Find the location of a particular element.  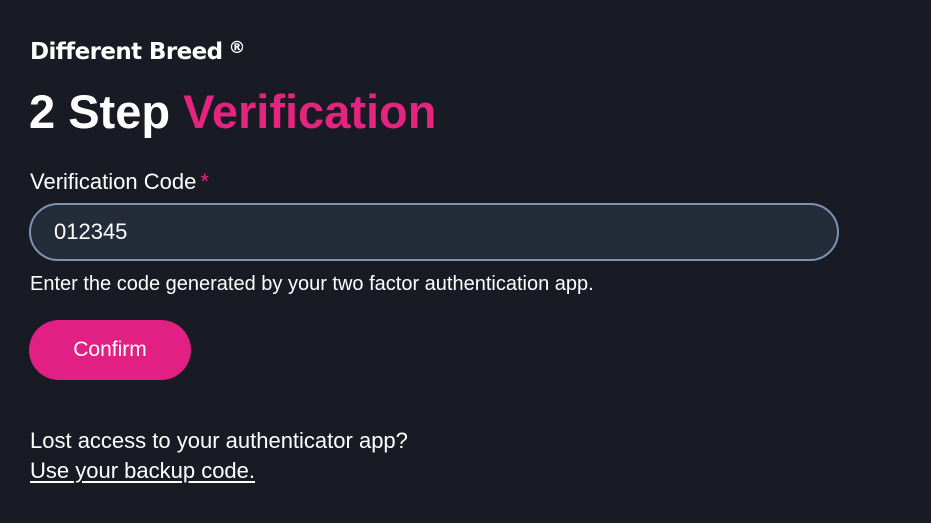

page-title-part2: Verification is located at coordinates (310, 111).